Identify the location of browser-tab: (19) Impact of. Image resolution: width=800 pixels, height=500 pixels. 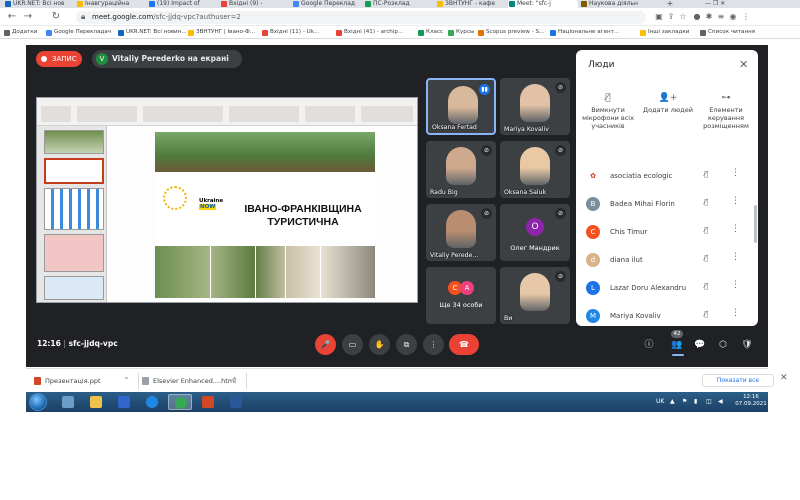
(183, 4).